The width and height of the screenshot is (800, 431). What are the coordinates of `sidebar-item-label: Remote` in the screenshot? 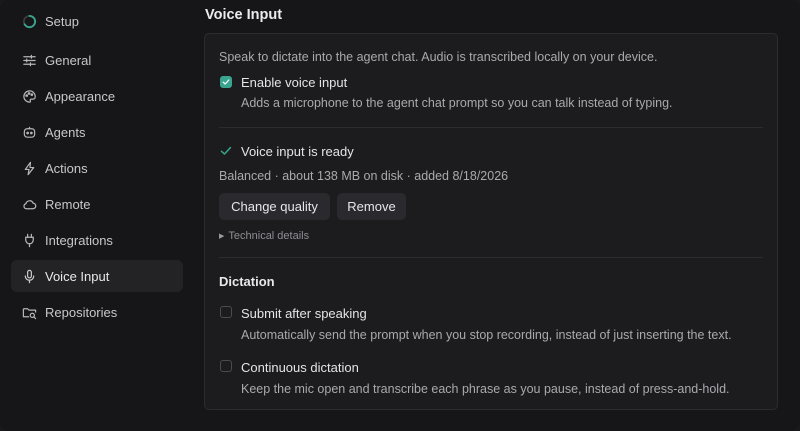 It's located at (68, 204).